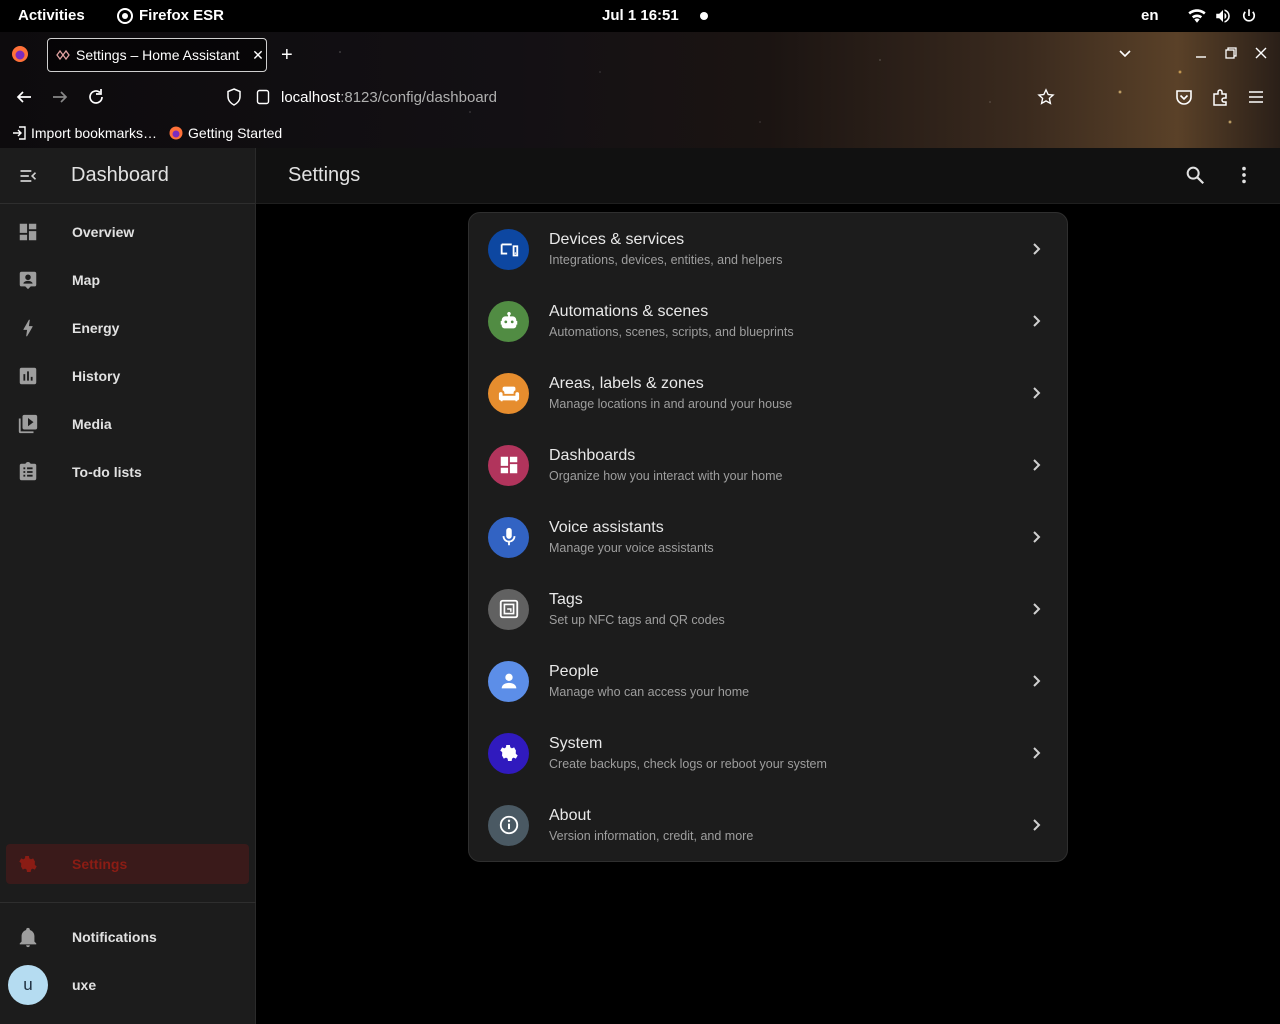 The image size is (1280, 1024). I want to click on pocket-icon, so click(1184, 97).